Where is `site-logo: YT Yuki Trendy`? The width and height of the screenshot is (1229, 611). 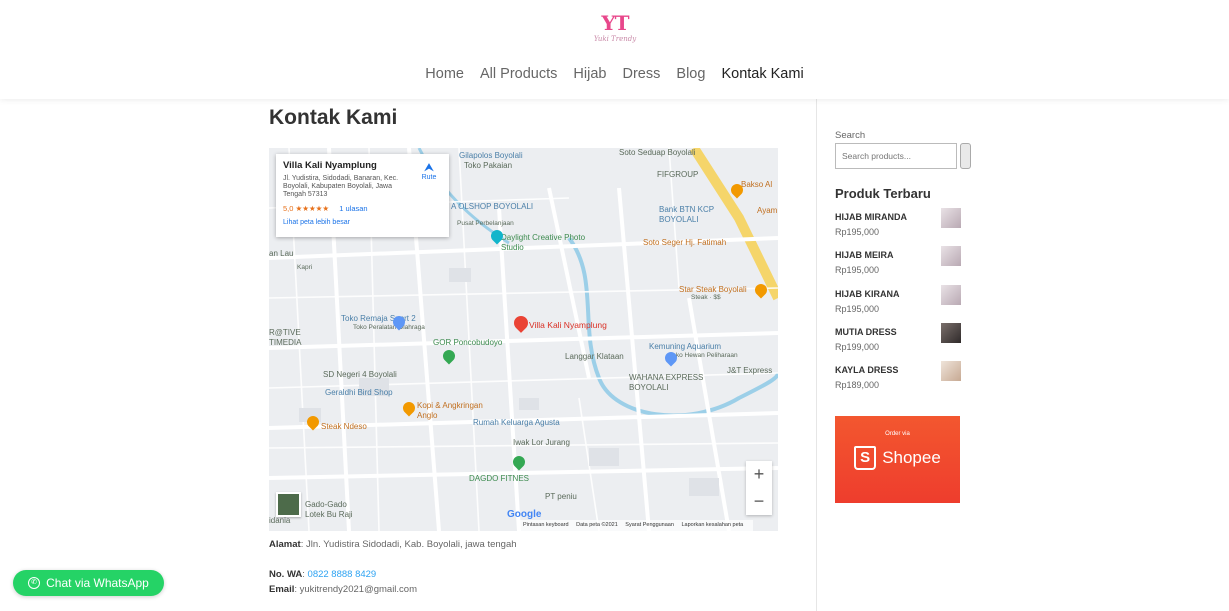 site-logo: YT Yuki Trendy is located at coordinates (615, 30).